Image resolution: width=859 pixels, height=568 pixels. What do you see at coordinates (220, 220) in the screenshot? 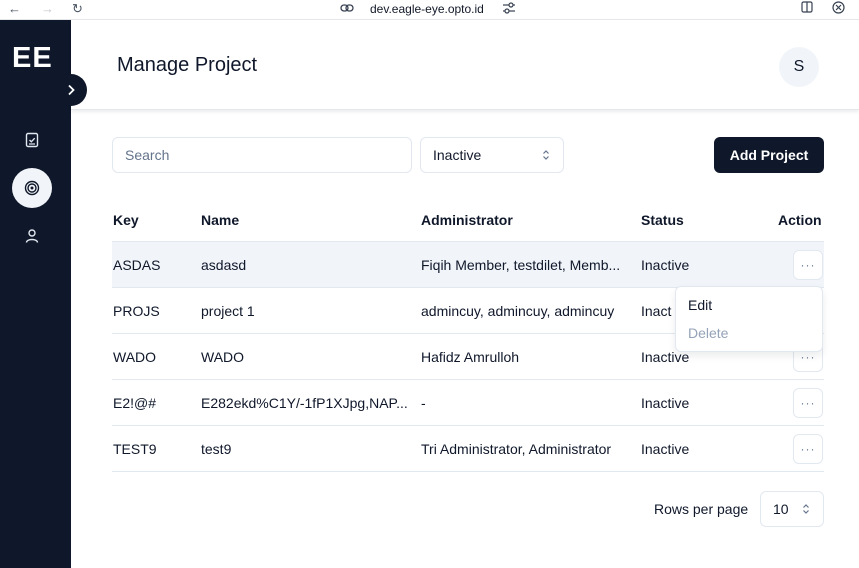
I see `column-header-name: Name` at bounding box center [220, 220].